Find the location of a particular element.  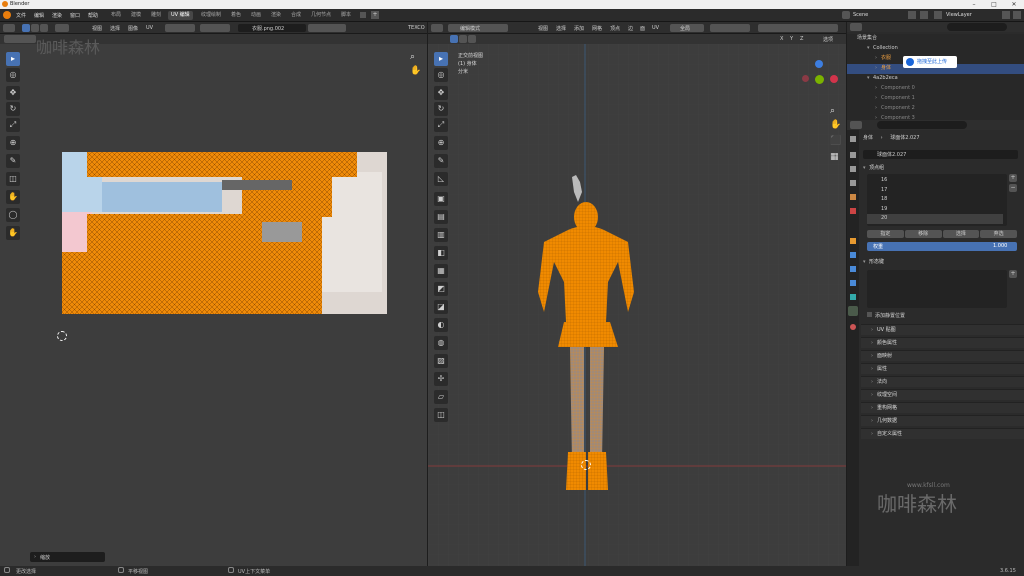

tab-scripting: 脚本 is located at coordinates (346, 15).